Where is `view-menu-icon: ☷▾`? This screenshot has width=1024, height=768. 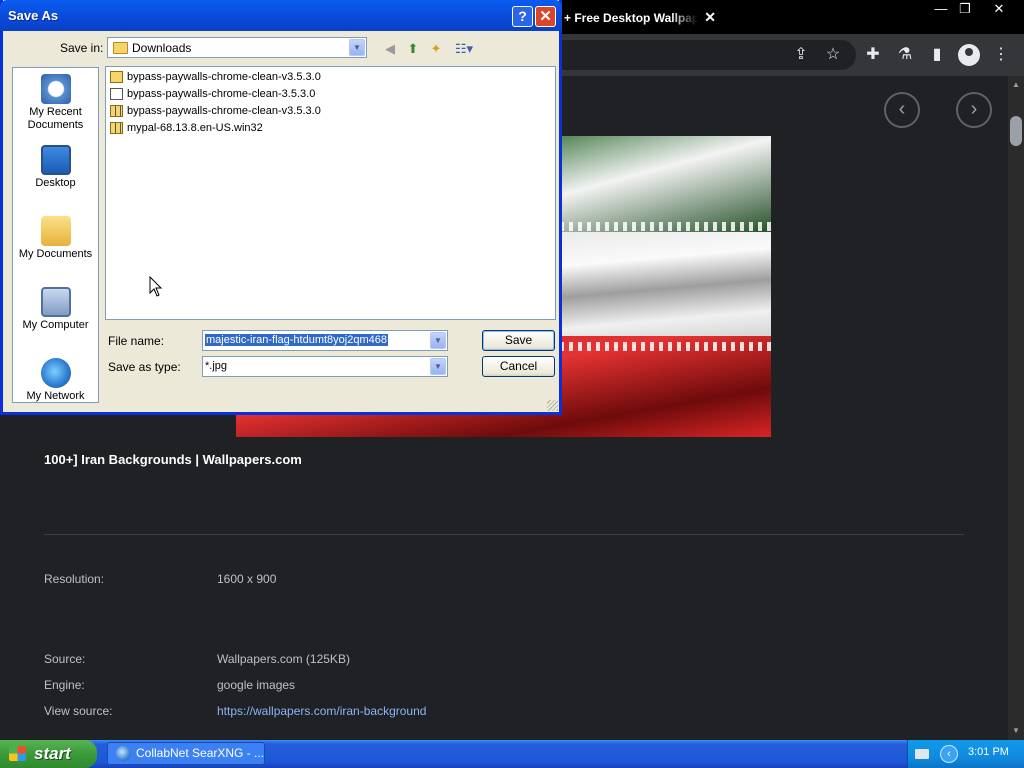
view-menu-icon: ☷▾ is located at coordinates (464, 48).